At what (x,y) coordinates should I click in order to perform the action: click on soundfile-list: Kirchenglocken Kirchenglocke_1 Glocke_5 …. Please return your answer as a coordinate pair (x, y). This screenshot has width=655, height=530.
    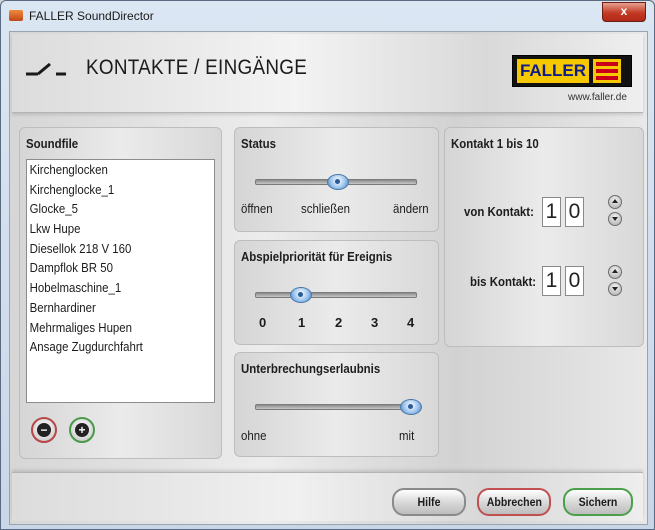
    Looking at the image, I should click on (120, 281).